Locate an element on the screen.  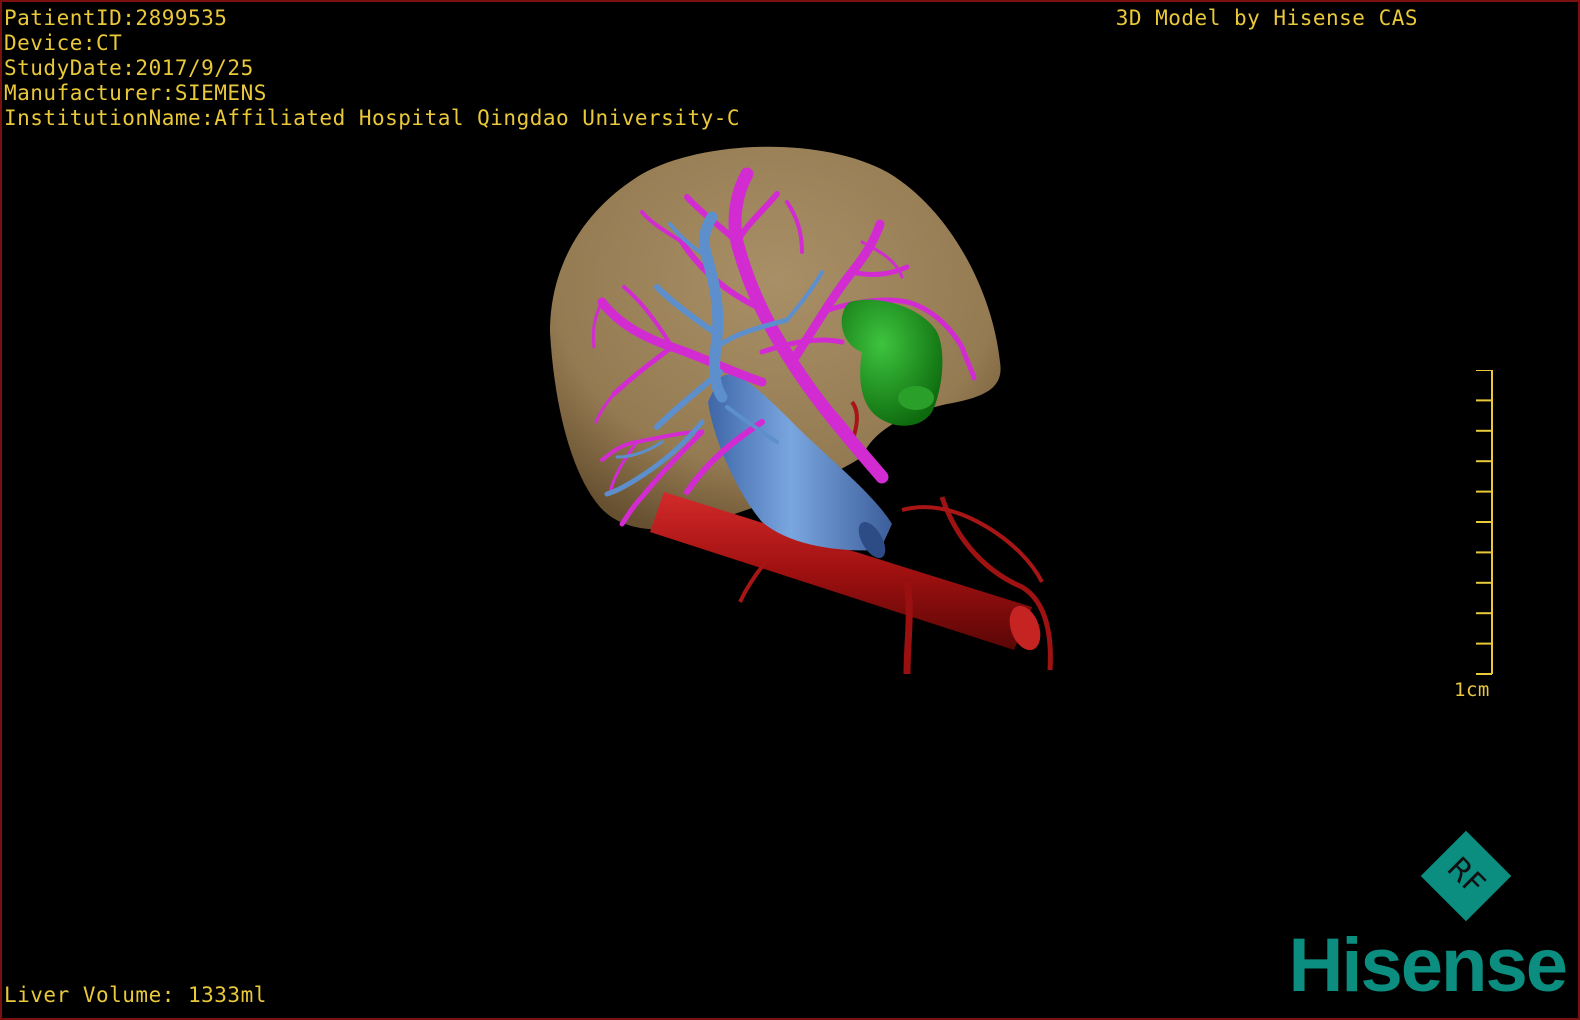
liver-volume-label: Liver Volume: 1333ml is located at coordinates (135, 995).